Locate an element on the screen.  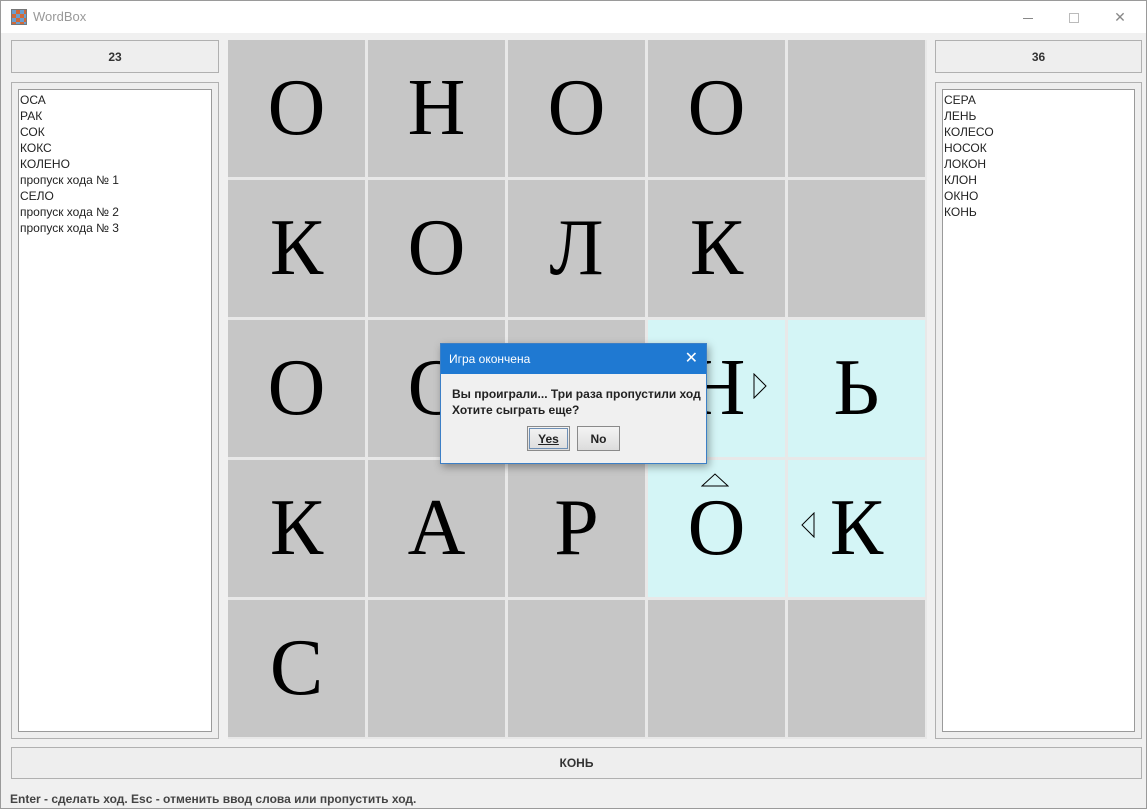
window-title: WordBox is located at coordinates (60, 16).